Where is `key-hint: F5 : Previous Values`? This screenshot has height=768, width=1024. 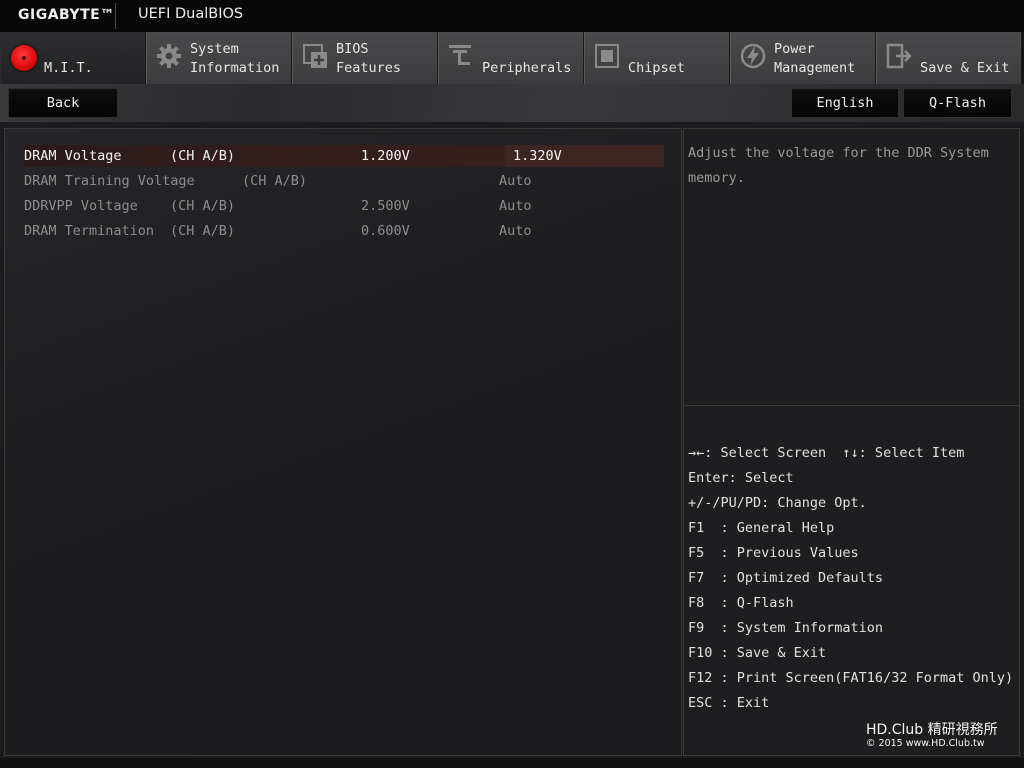
key-hint: F5 : Previous Values is located at coordinates (773, 553).